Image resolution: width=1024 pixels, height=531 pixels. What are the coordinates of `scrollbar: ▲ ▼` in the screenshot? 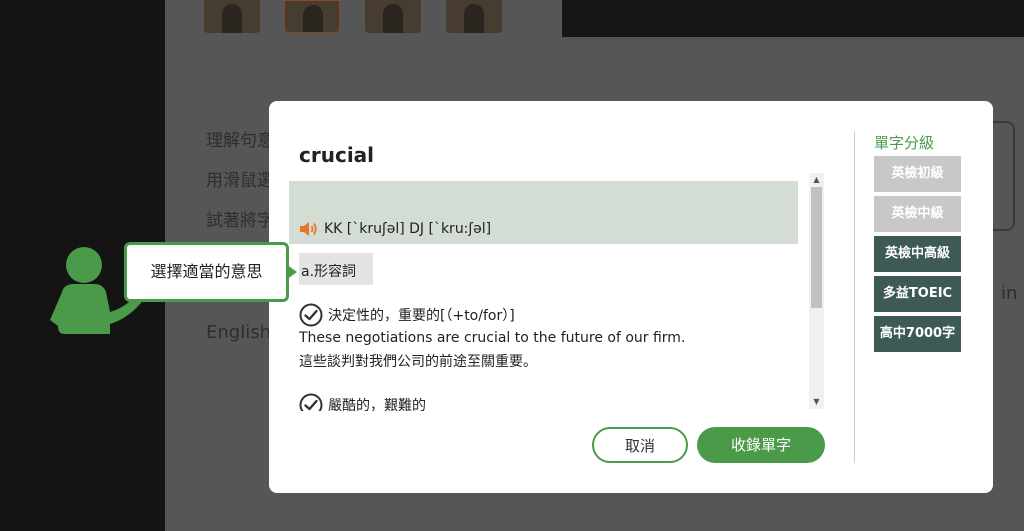 It's located at (816, 291).